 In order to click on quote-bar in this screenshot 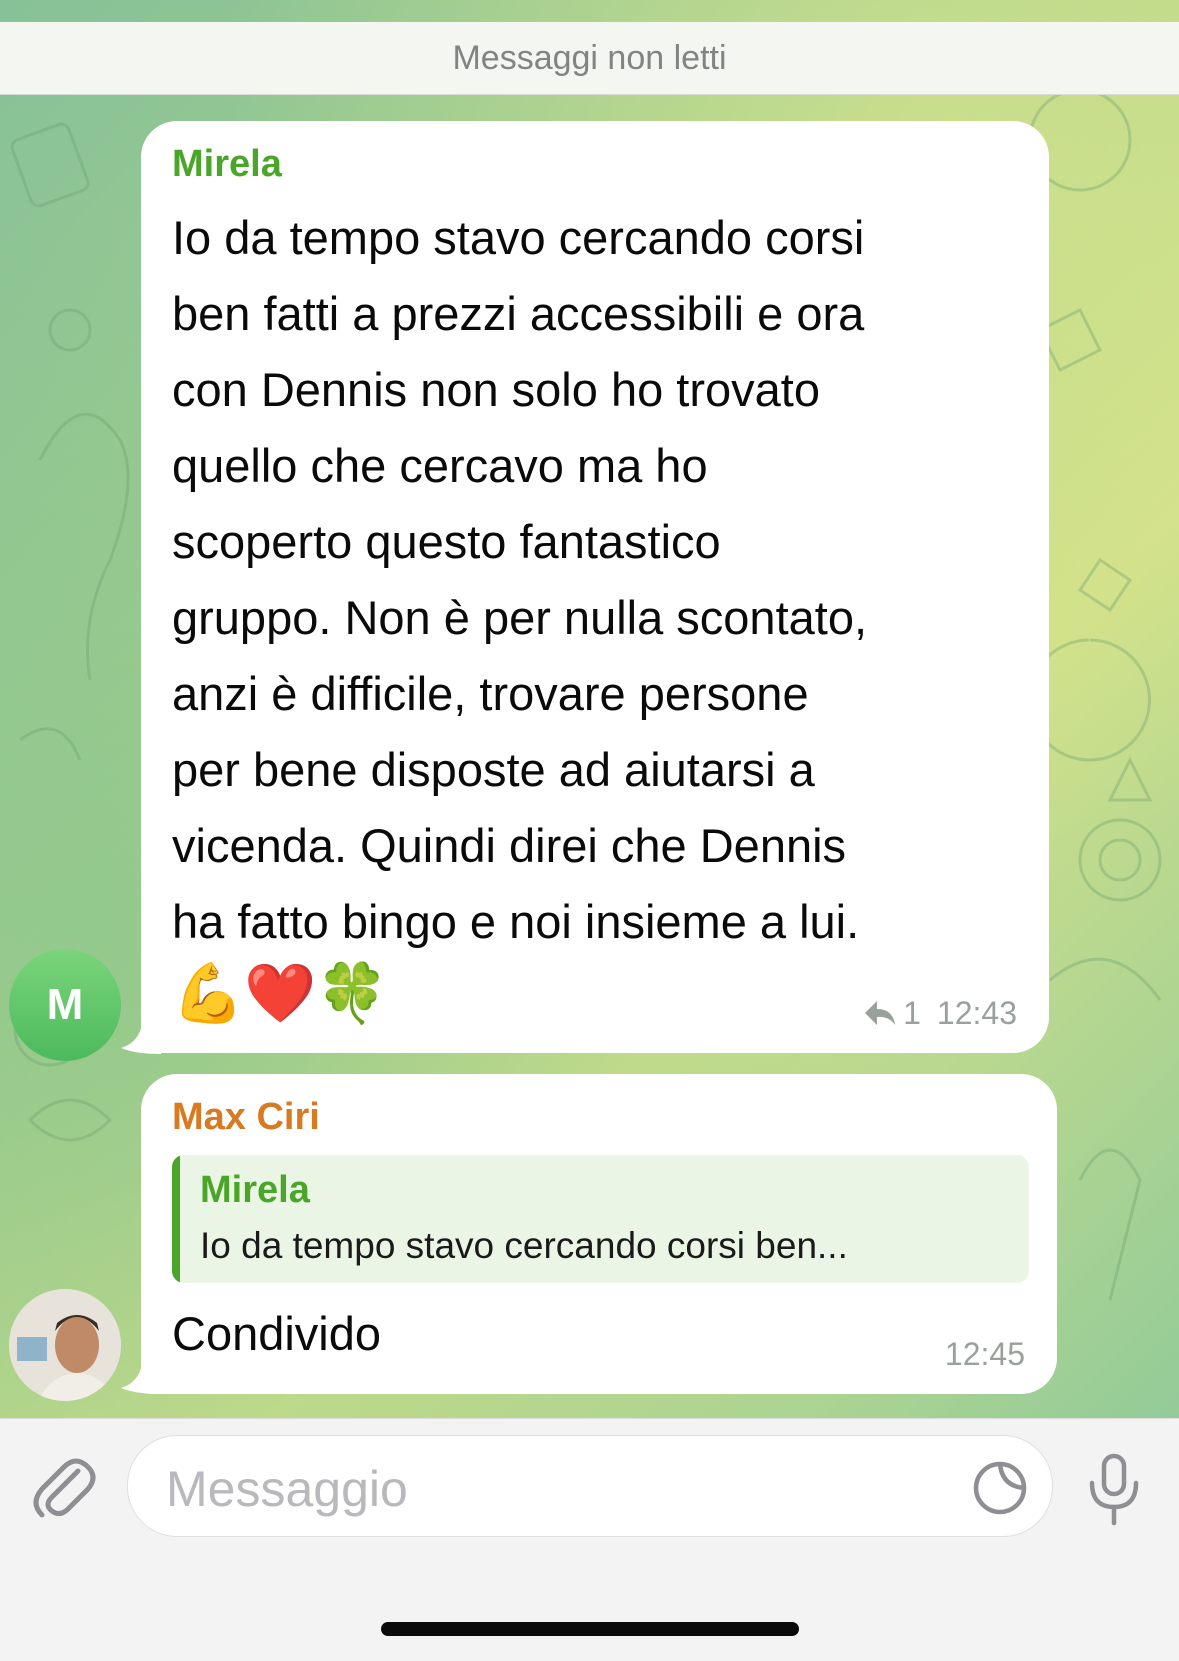, I will do `click(176, 1219)`.